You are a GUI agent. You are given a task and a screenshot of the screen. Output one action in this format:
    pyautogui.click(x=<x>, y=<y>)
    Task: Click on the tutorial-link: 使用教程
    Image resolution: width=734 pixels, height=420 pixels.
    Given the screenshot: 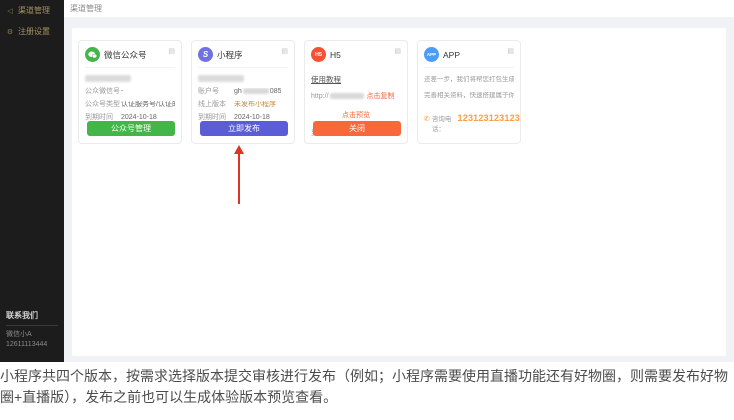 What is the action you would take?
    pyautogui.click(x=326, y=79)
    